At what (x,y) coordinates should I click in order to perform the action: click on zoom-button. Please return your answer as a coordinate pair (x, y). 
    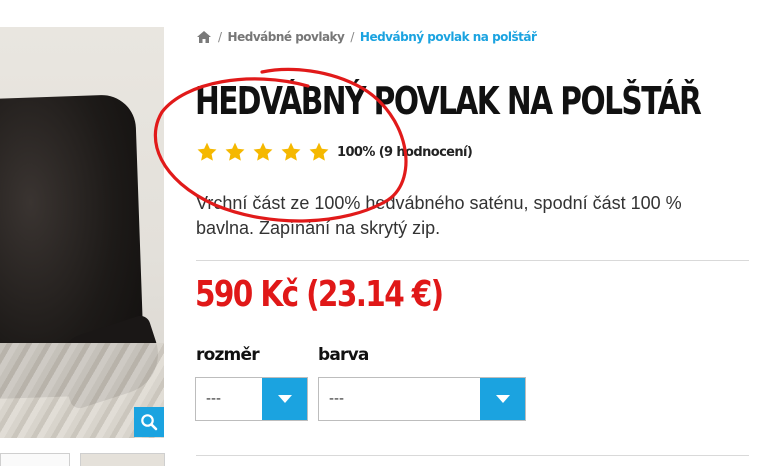
    Looking at the image, I should click on (149, 422).